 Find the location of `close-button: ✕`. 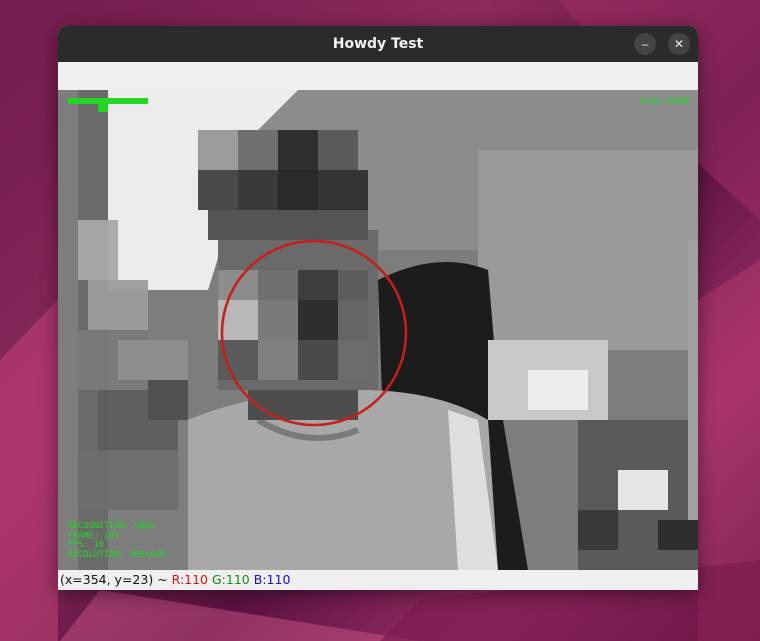

close-button: ✕ is located at coordinates (679, 44).